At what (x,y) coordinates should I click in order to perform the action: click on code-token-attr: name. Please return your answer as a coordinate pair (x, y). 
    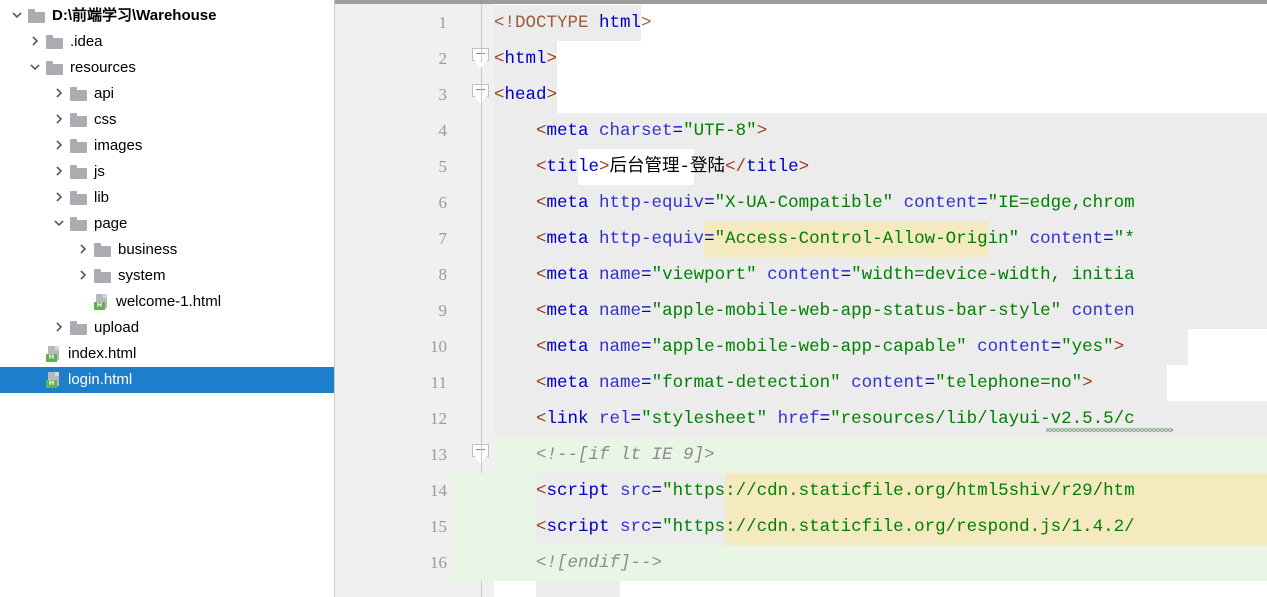
    Looking at the image, I should click on (620, 347).